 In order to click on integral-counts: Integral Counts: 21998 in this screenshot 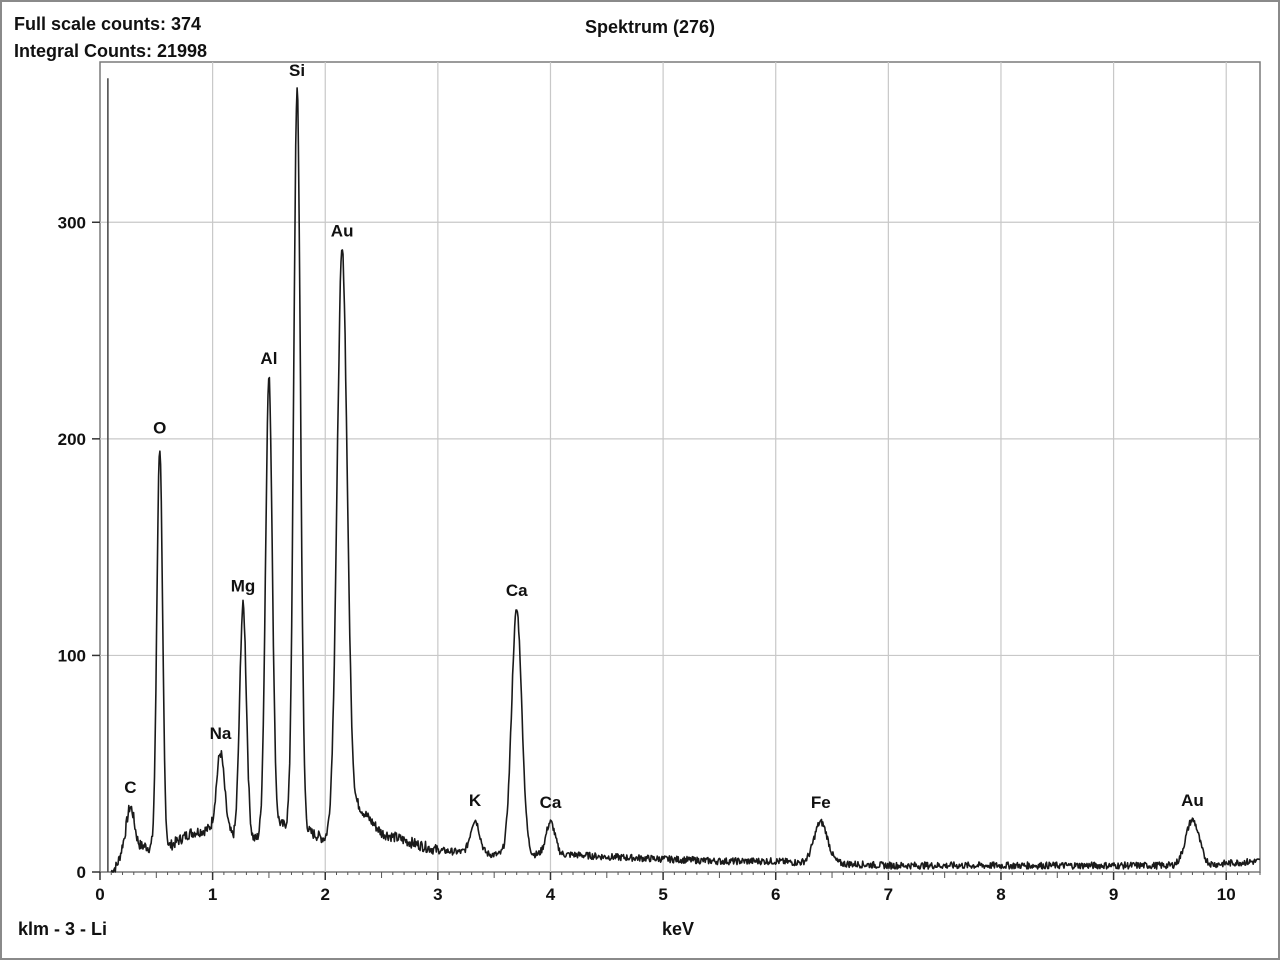, I will do `click(110, 51)`.